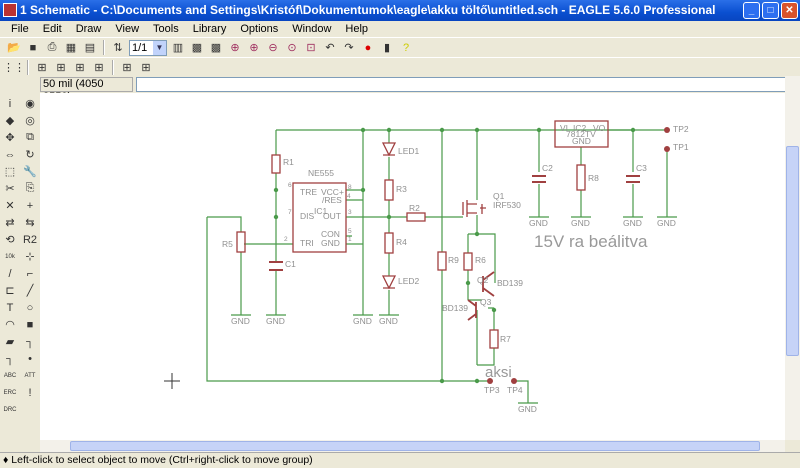 Image resolution: width=800 pixels, height=468 pixels. I want to click on pinswap-icon: ⇄, so click(10, 222).